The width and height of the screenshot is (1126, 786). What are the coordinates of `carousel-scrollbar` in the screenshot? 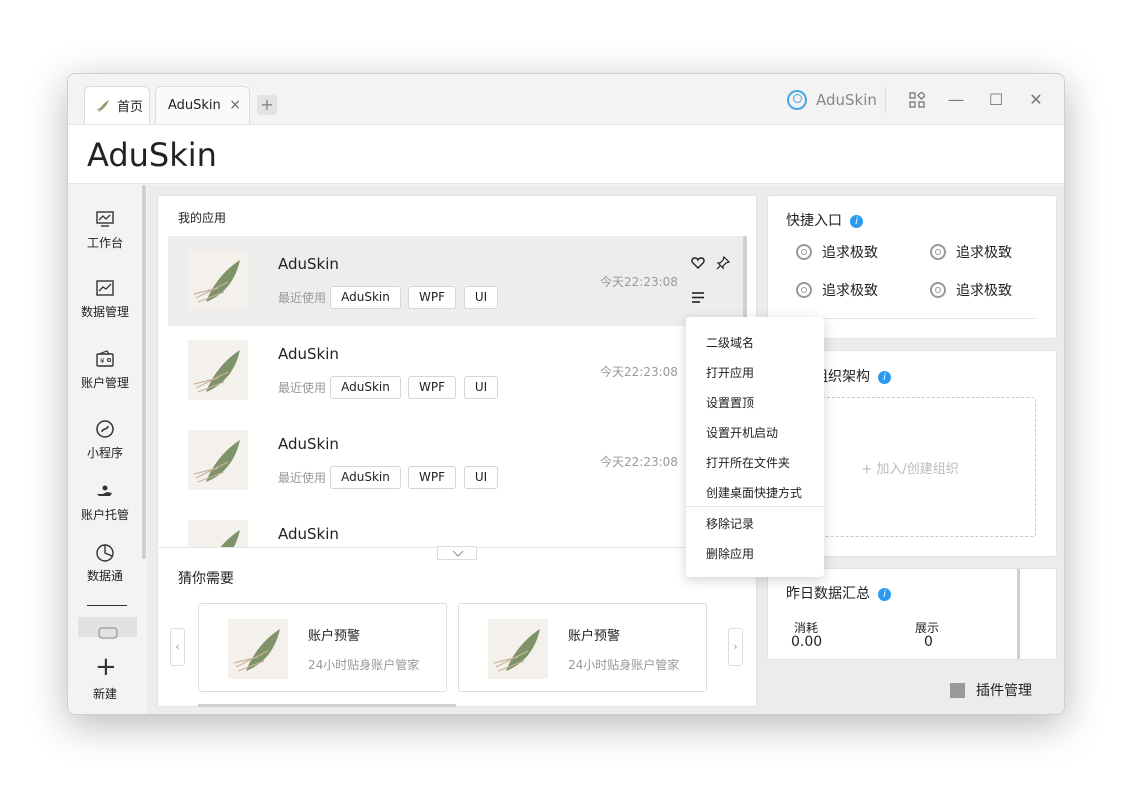 It's located at (327, 705).